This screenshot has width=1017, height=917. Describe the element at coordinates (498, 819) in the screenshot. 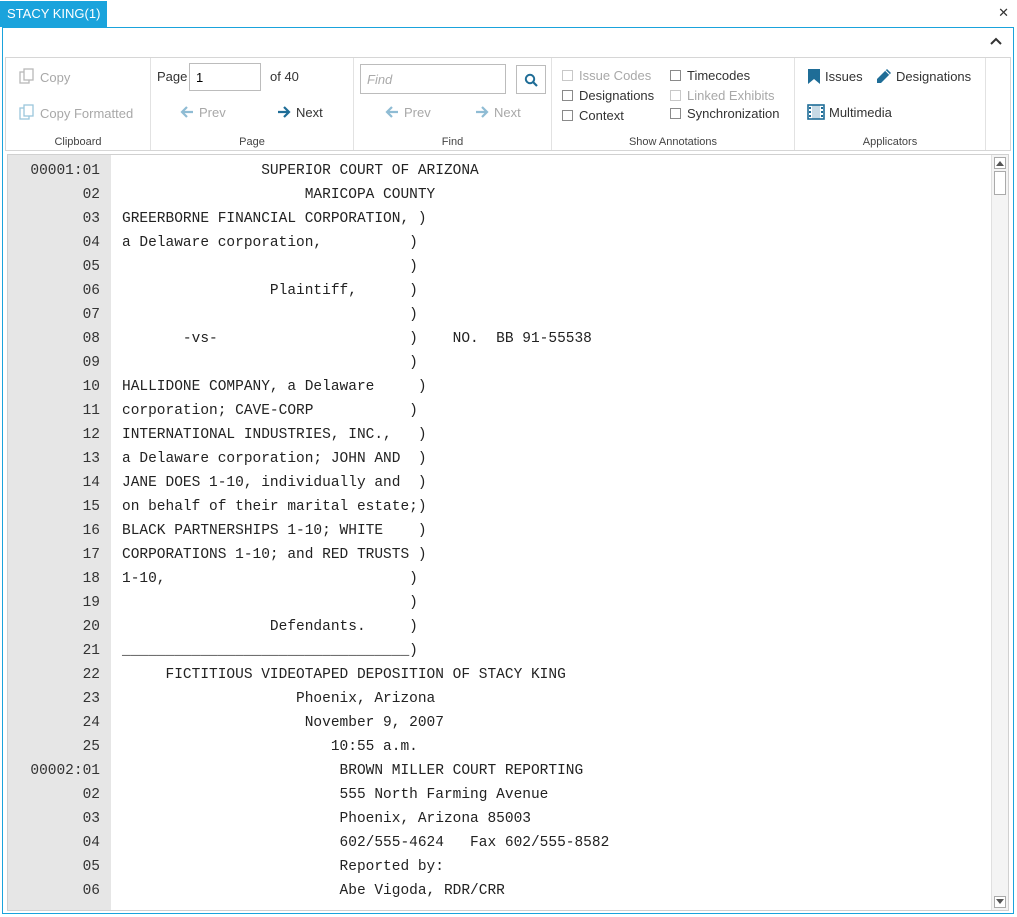

I see `transcript-line: 03 Phoenix, Arizona 85003` at that location.